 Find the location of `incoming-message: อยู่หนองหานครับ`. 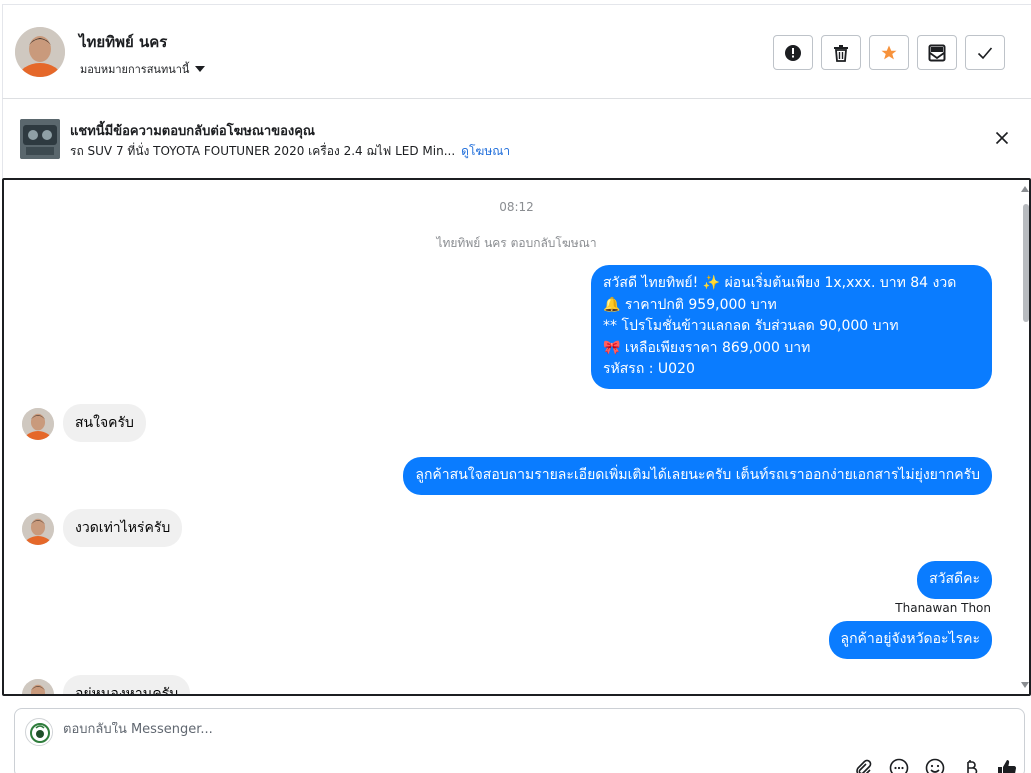

incoming-message: อยู่หนองหานครับ is located at coordinates (127, 684).